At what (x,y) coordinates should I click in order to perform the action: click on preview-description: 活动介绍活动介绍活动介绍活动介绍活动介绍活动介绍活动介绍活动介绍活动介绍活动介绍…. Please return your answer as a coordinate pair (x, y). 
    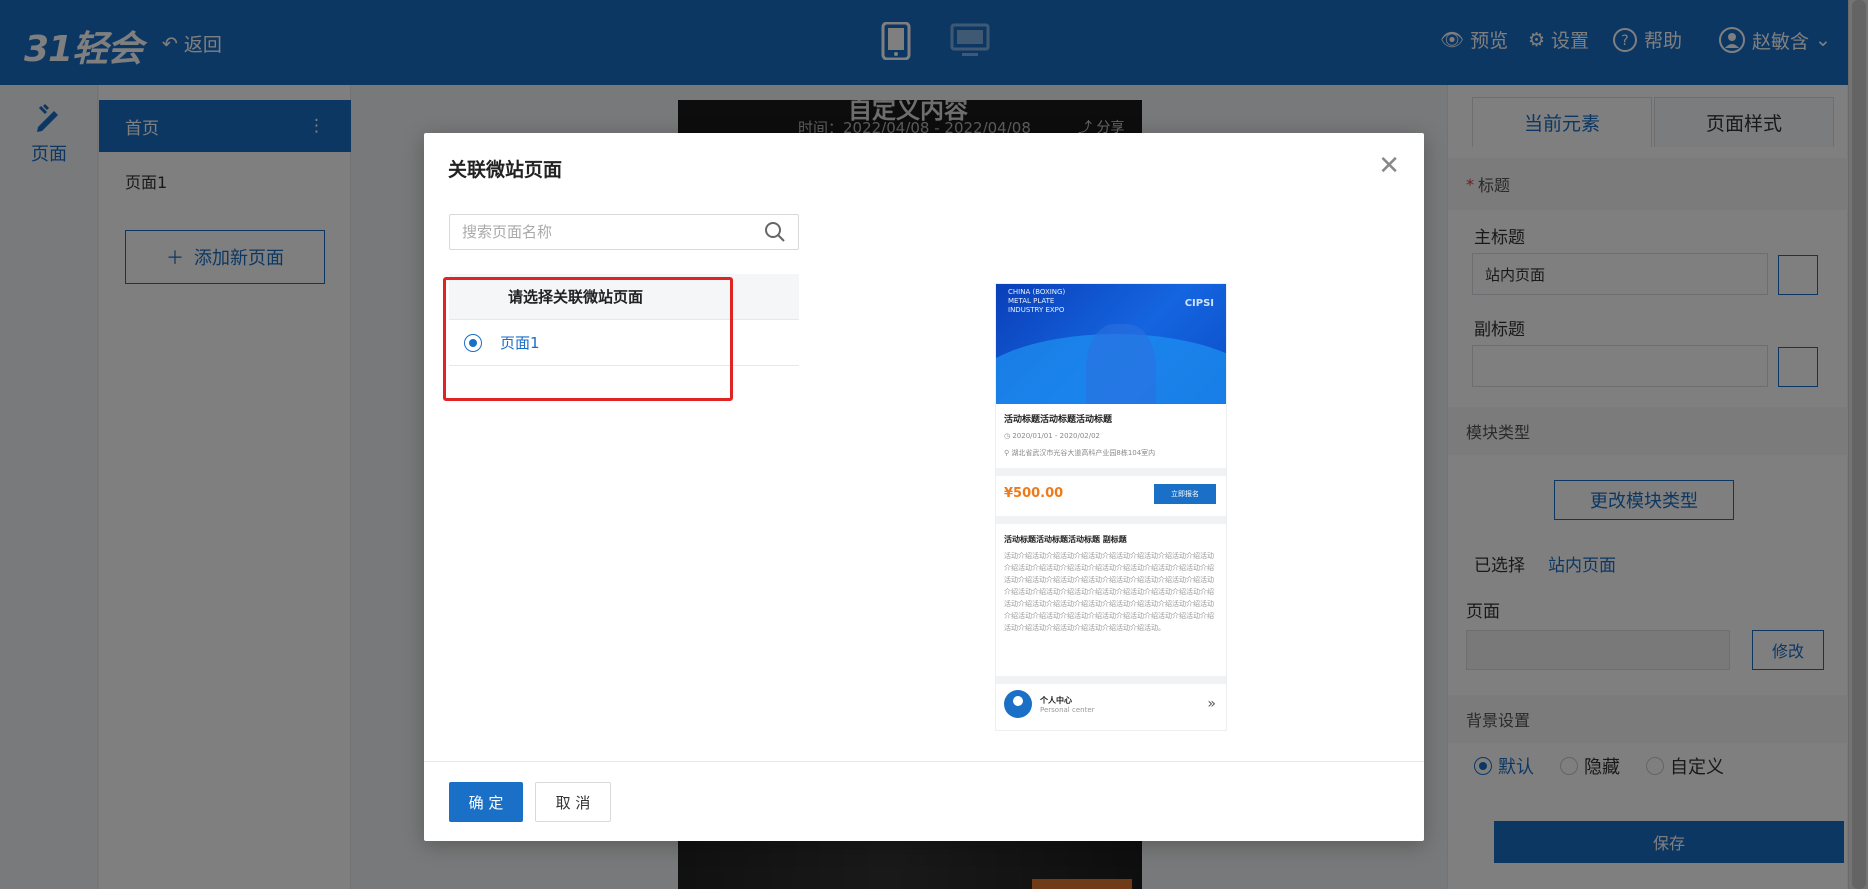
    Looking at the image, I should click on (1109, 592).